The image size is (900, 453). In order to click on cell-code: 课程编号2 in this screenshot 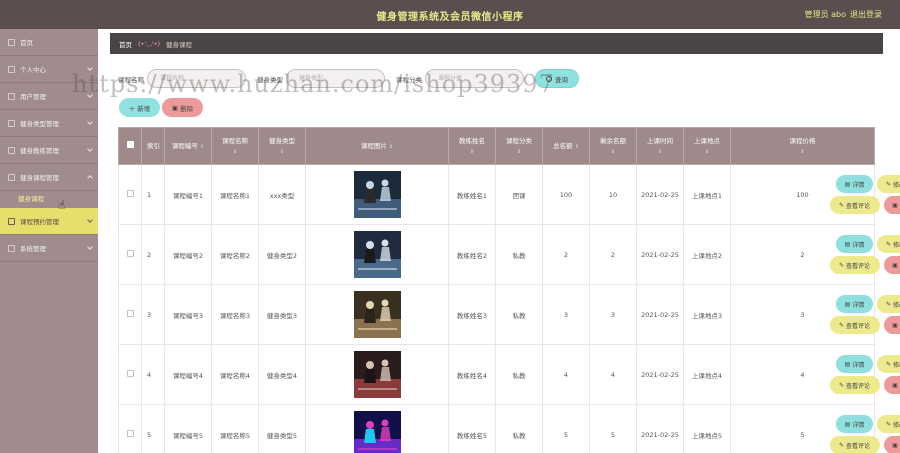, I will do `click(188, 254)`.